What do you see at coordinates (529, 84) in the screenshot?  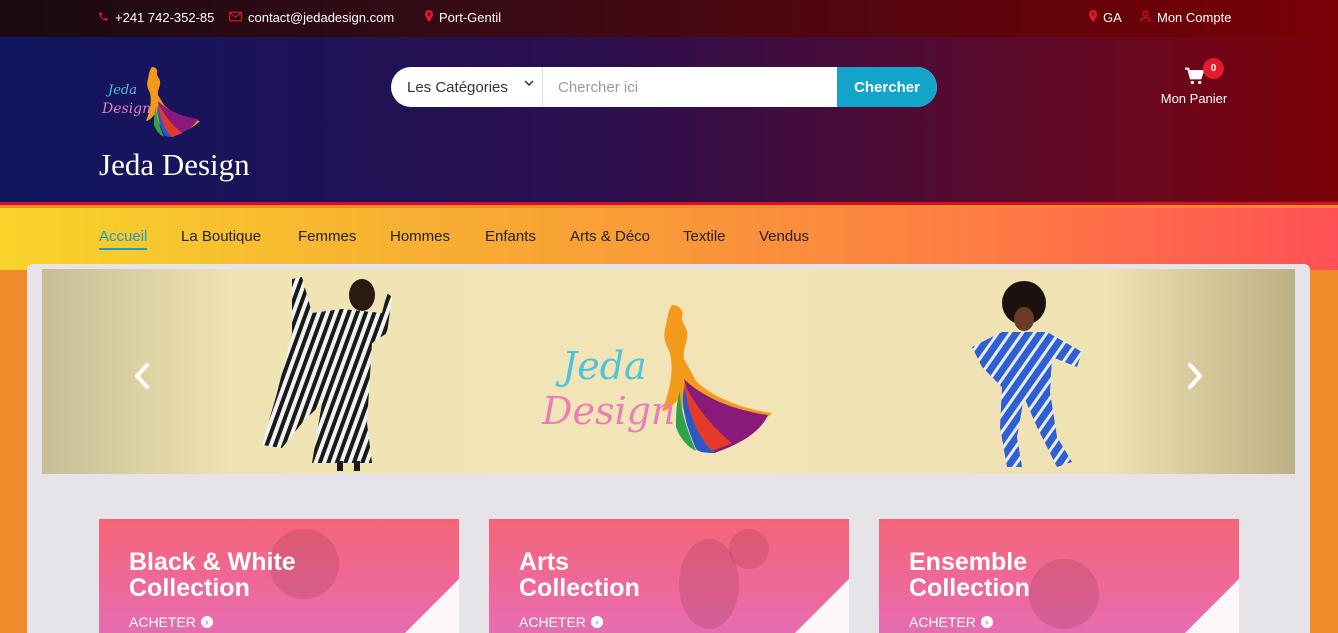 I see `chevron-down-icon` at bounding box center [529, 84].